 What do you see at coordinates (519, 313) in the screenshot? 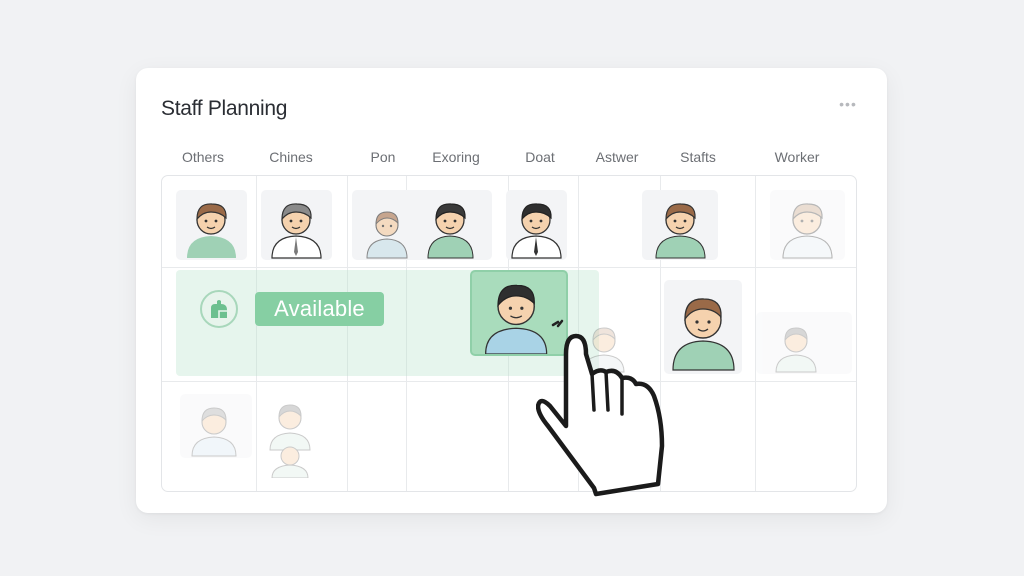
I see `dragged-staff-avatar` at bounding box center [519, 313].